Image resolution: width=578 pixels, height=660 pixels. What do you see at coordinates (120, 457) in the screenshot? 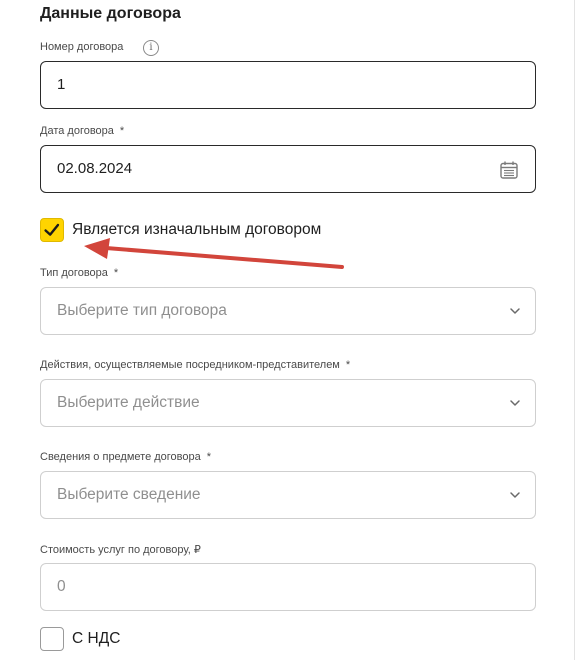
I see `subject-label-text: Сведения о предмете договора` at bounding box center [120, 457].